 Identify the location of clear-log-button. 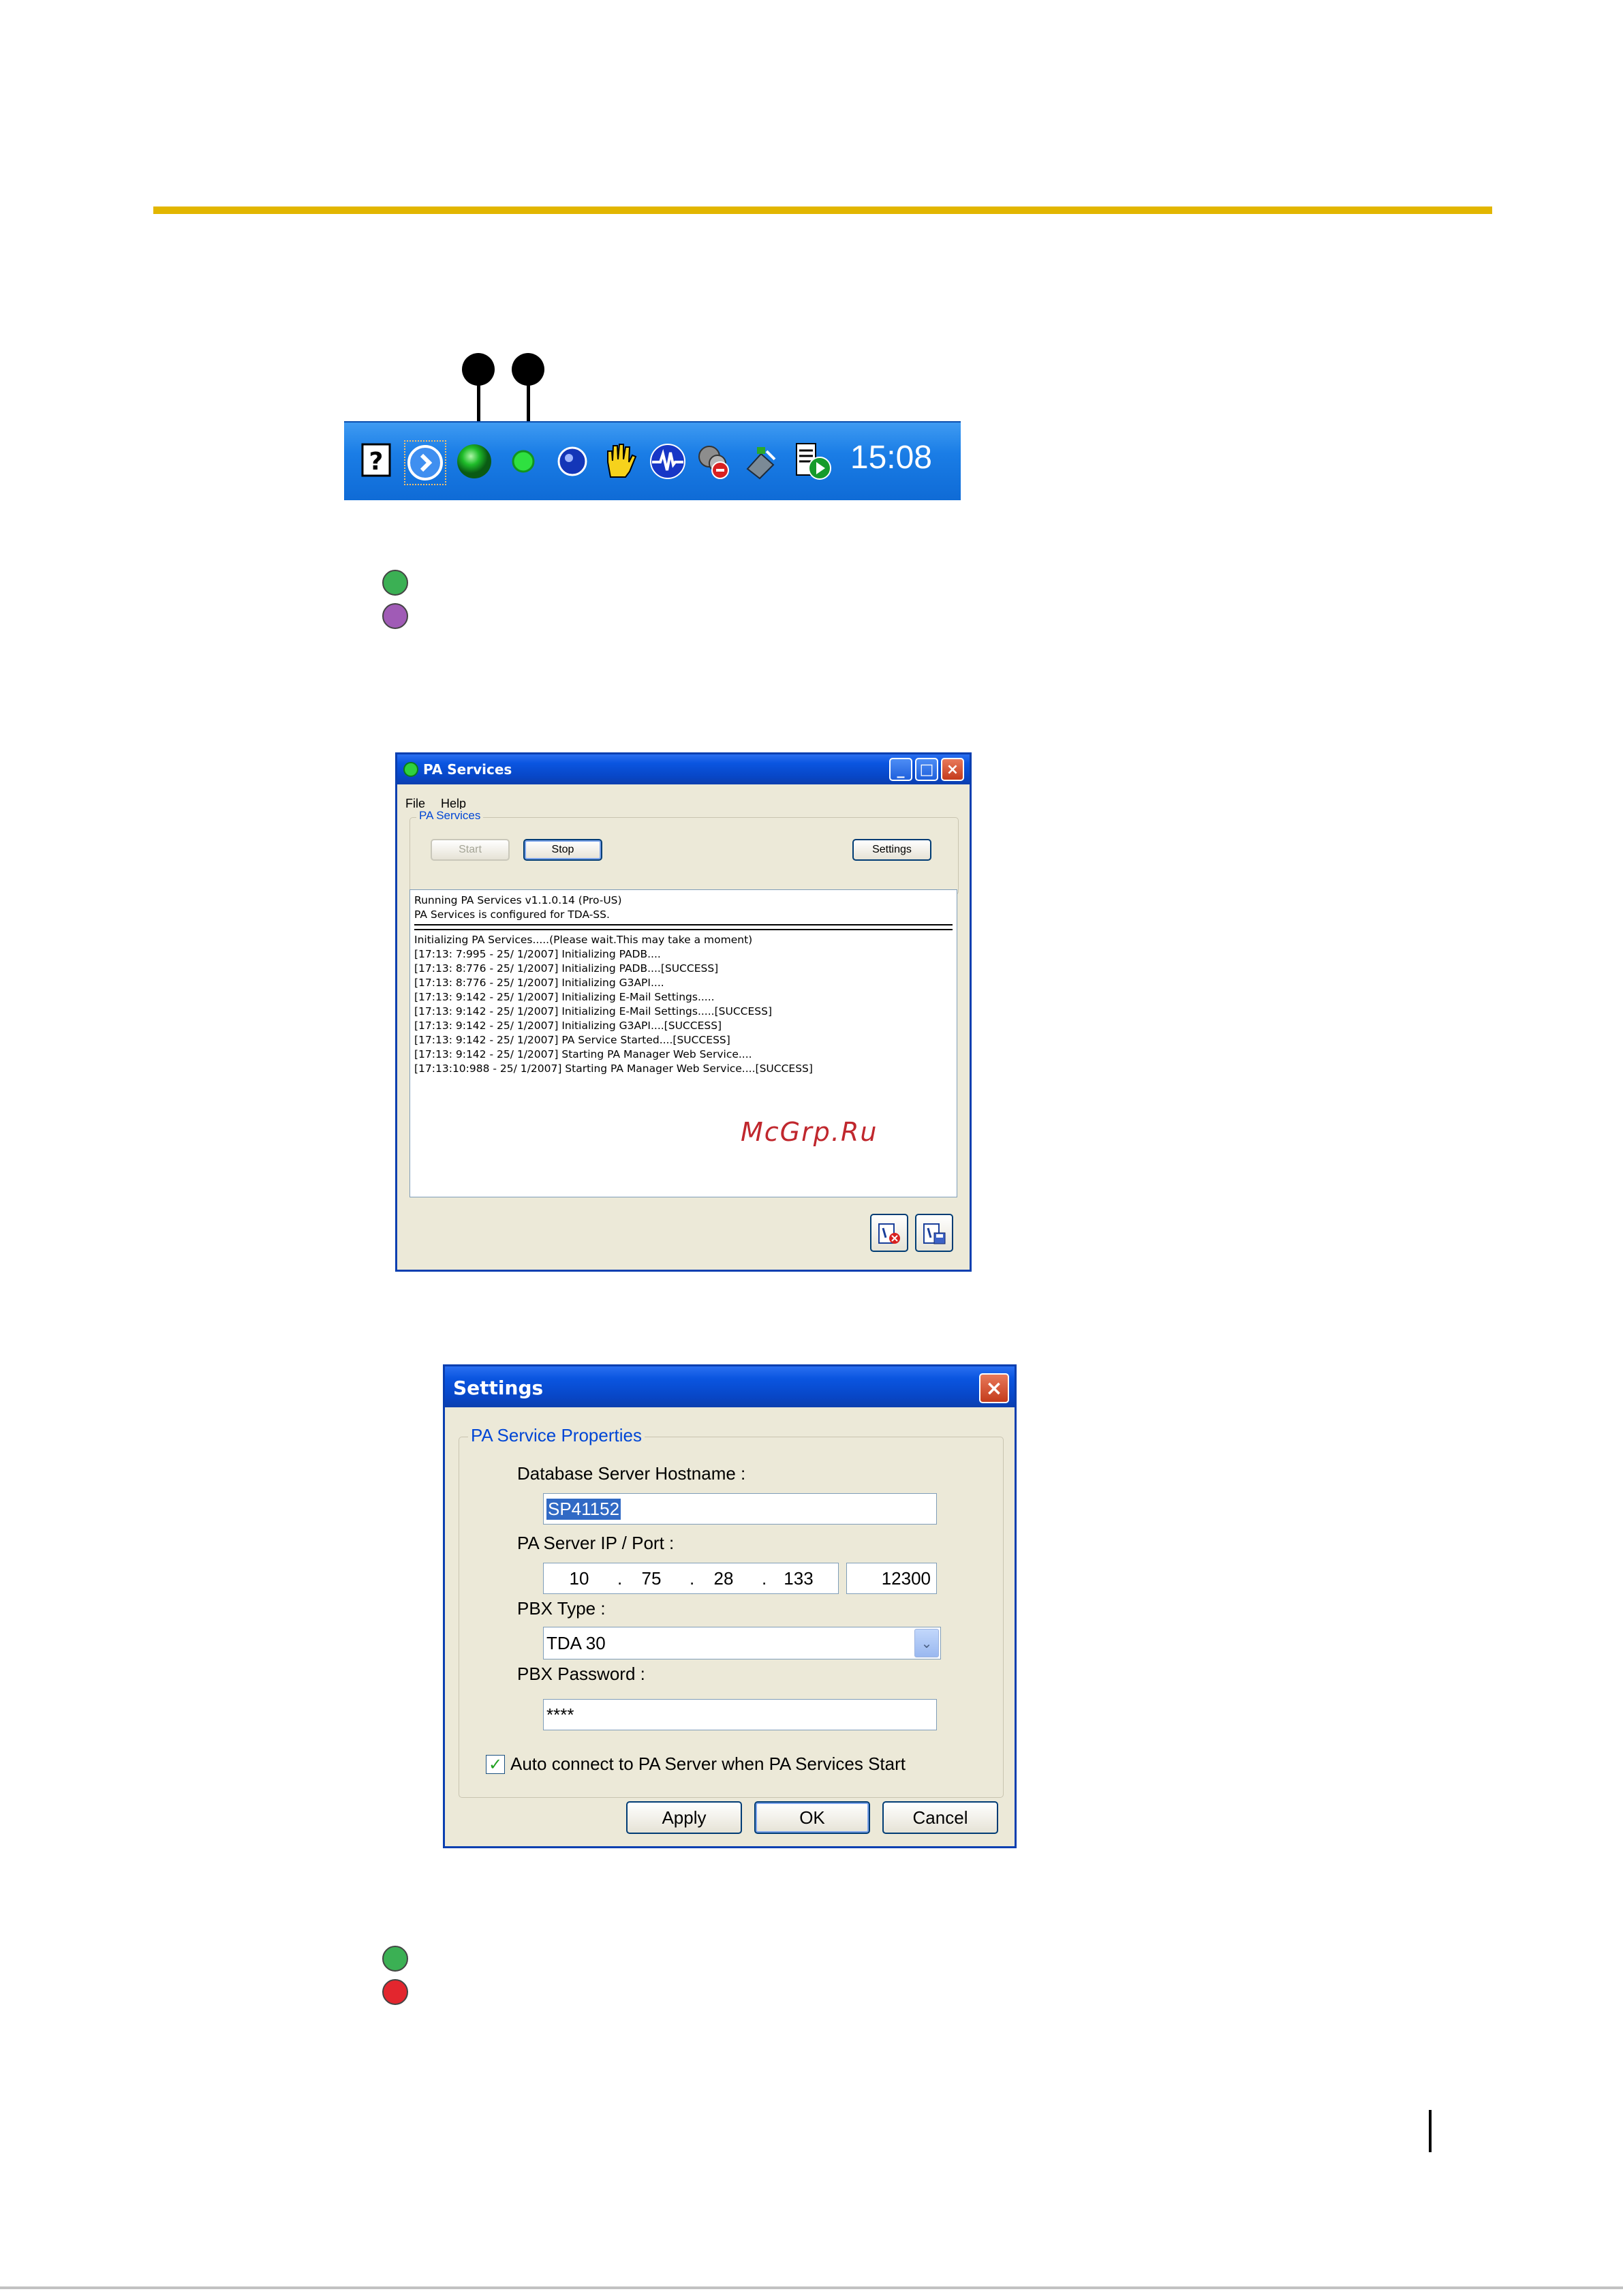
(889, 1233).